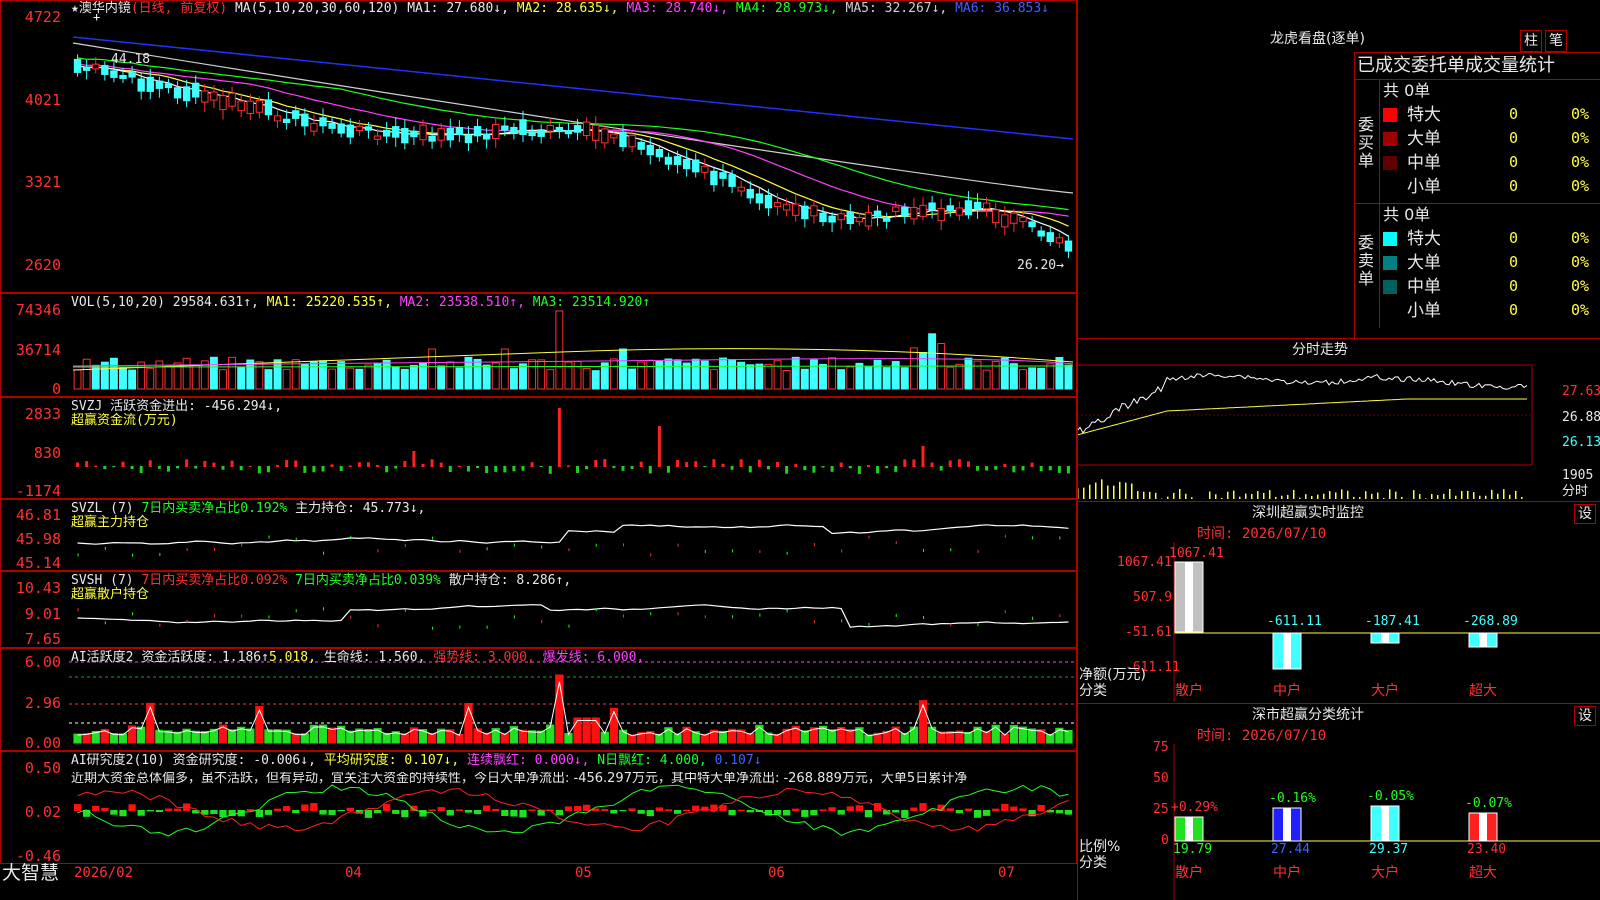 The height and width of the screenshot is (900, 1600). What do you see at coordinates (38, 539) in the screenshot?
I see `svzl-tick: 45.98` at bounding box center [38, 539].